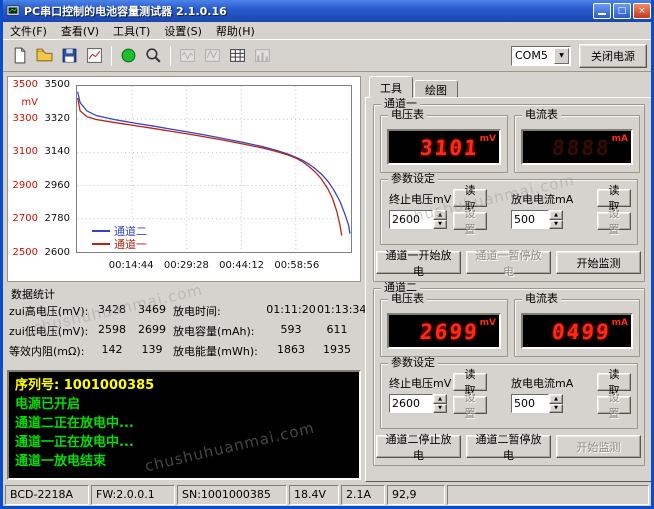 This screenshot has height=509, width=654. Describe the element at coordinates (598, 446) in the screenshot. I see `channel2-start-monitor-button: 开始监测` at that location.